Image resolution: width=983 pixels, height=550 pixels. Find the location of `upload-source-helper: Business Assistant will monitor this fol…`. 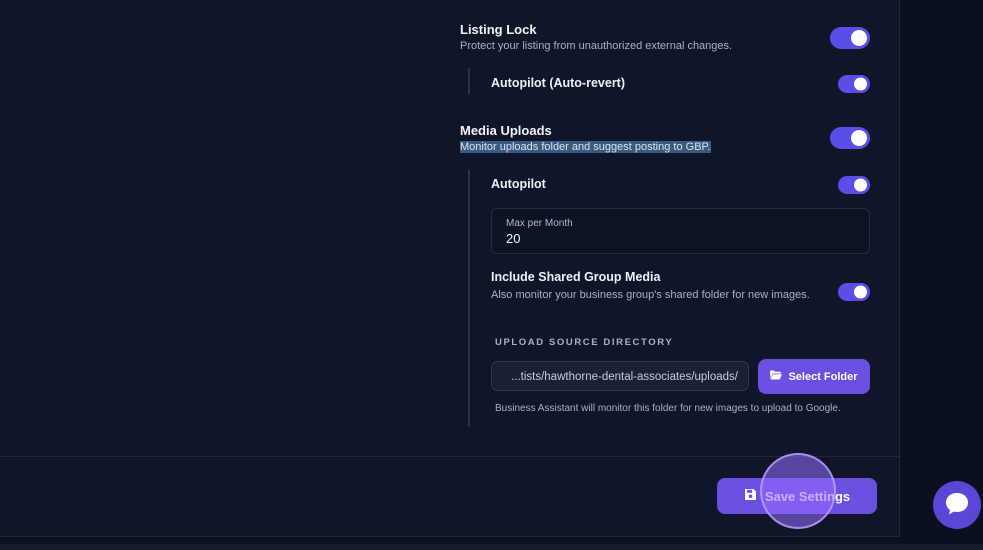

upload-source-helper: Business Assistant will monitor this fol… is located at coordinates (668, 408).